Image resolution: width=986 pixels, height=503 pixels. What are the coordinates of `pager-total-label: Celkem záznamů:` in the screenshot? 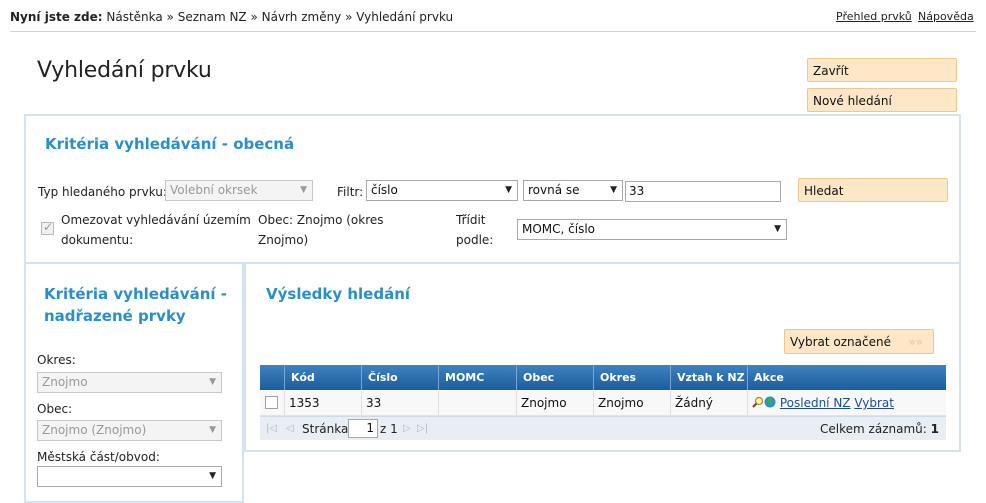 It's located at (873, 429).